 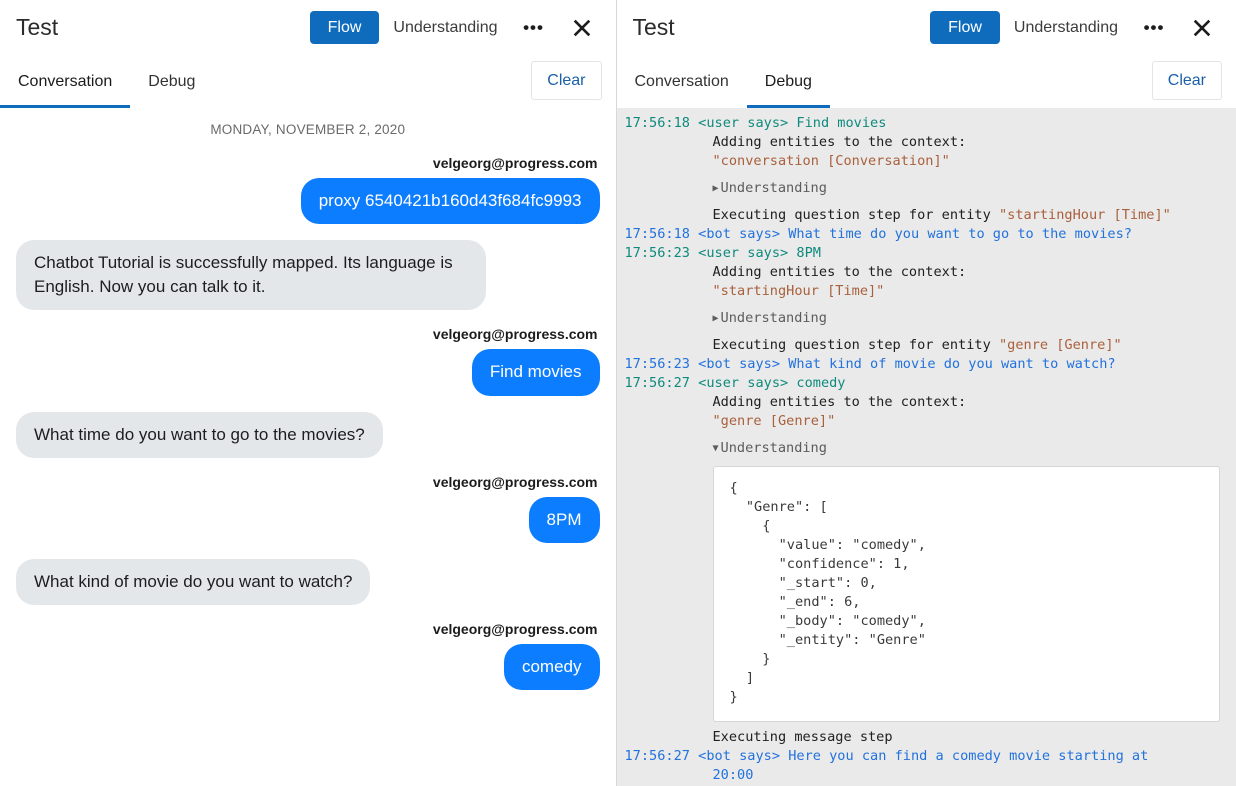 I want to click on right-flow-button: Flow, so click(x=965, y=27).